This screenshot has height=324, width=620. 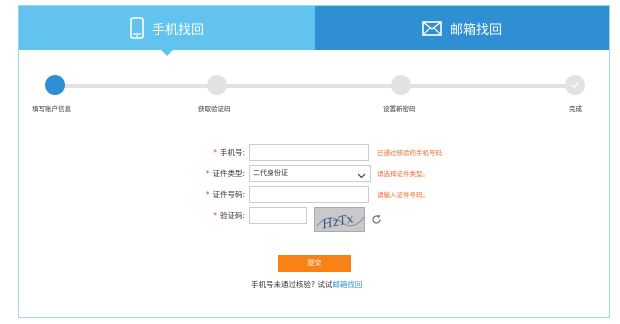 I want to click on captcha-image: HzTx, so click(x=339, y=219).